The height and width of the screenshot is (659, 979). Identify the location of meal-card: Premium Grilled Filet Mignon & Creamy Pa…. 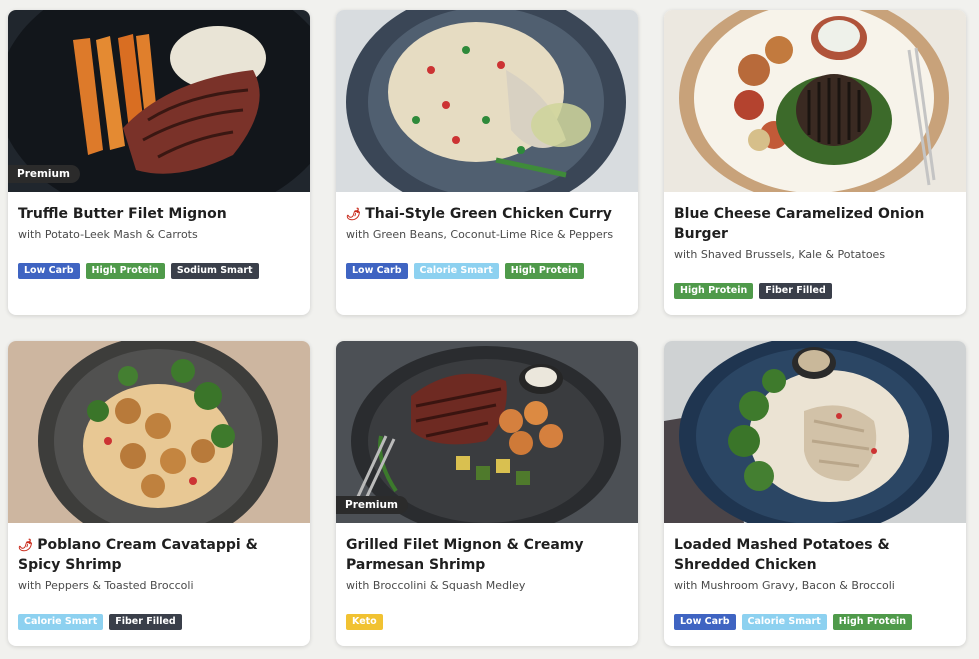
(487, 493).